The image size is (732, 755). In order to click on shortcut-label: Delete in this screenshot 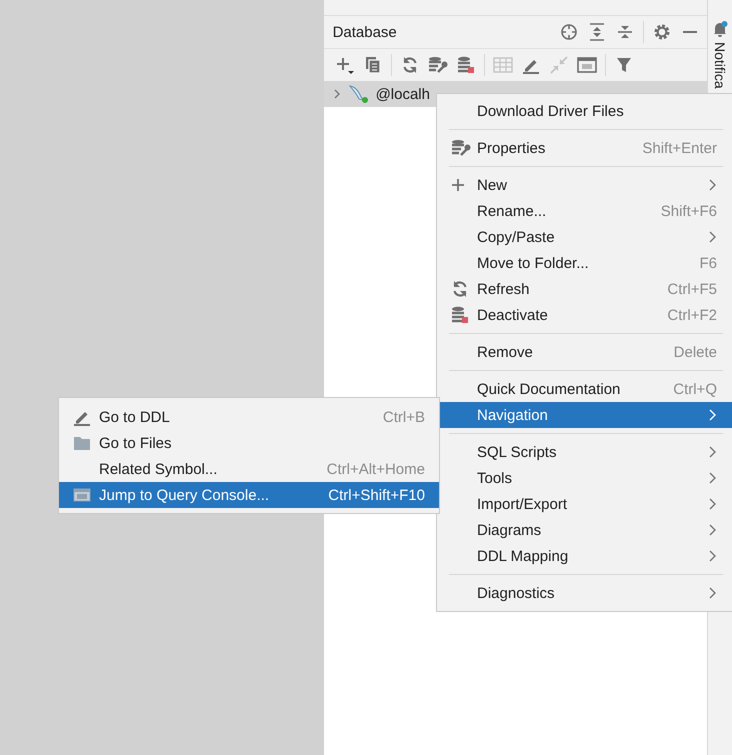, I will do `click(695, 352)`.